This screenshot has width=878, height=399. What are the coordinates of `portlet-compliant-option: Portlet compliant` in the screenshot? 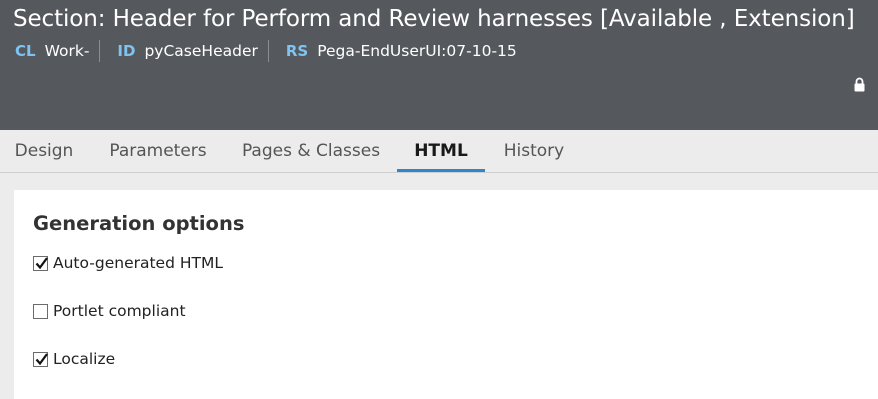 It's located at (109, 311).